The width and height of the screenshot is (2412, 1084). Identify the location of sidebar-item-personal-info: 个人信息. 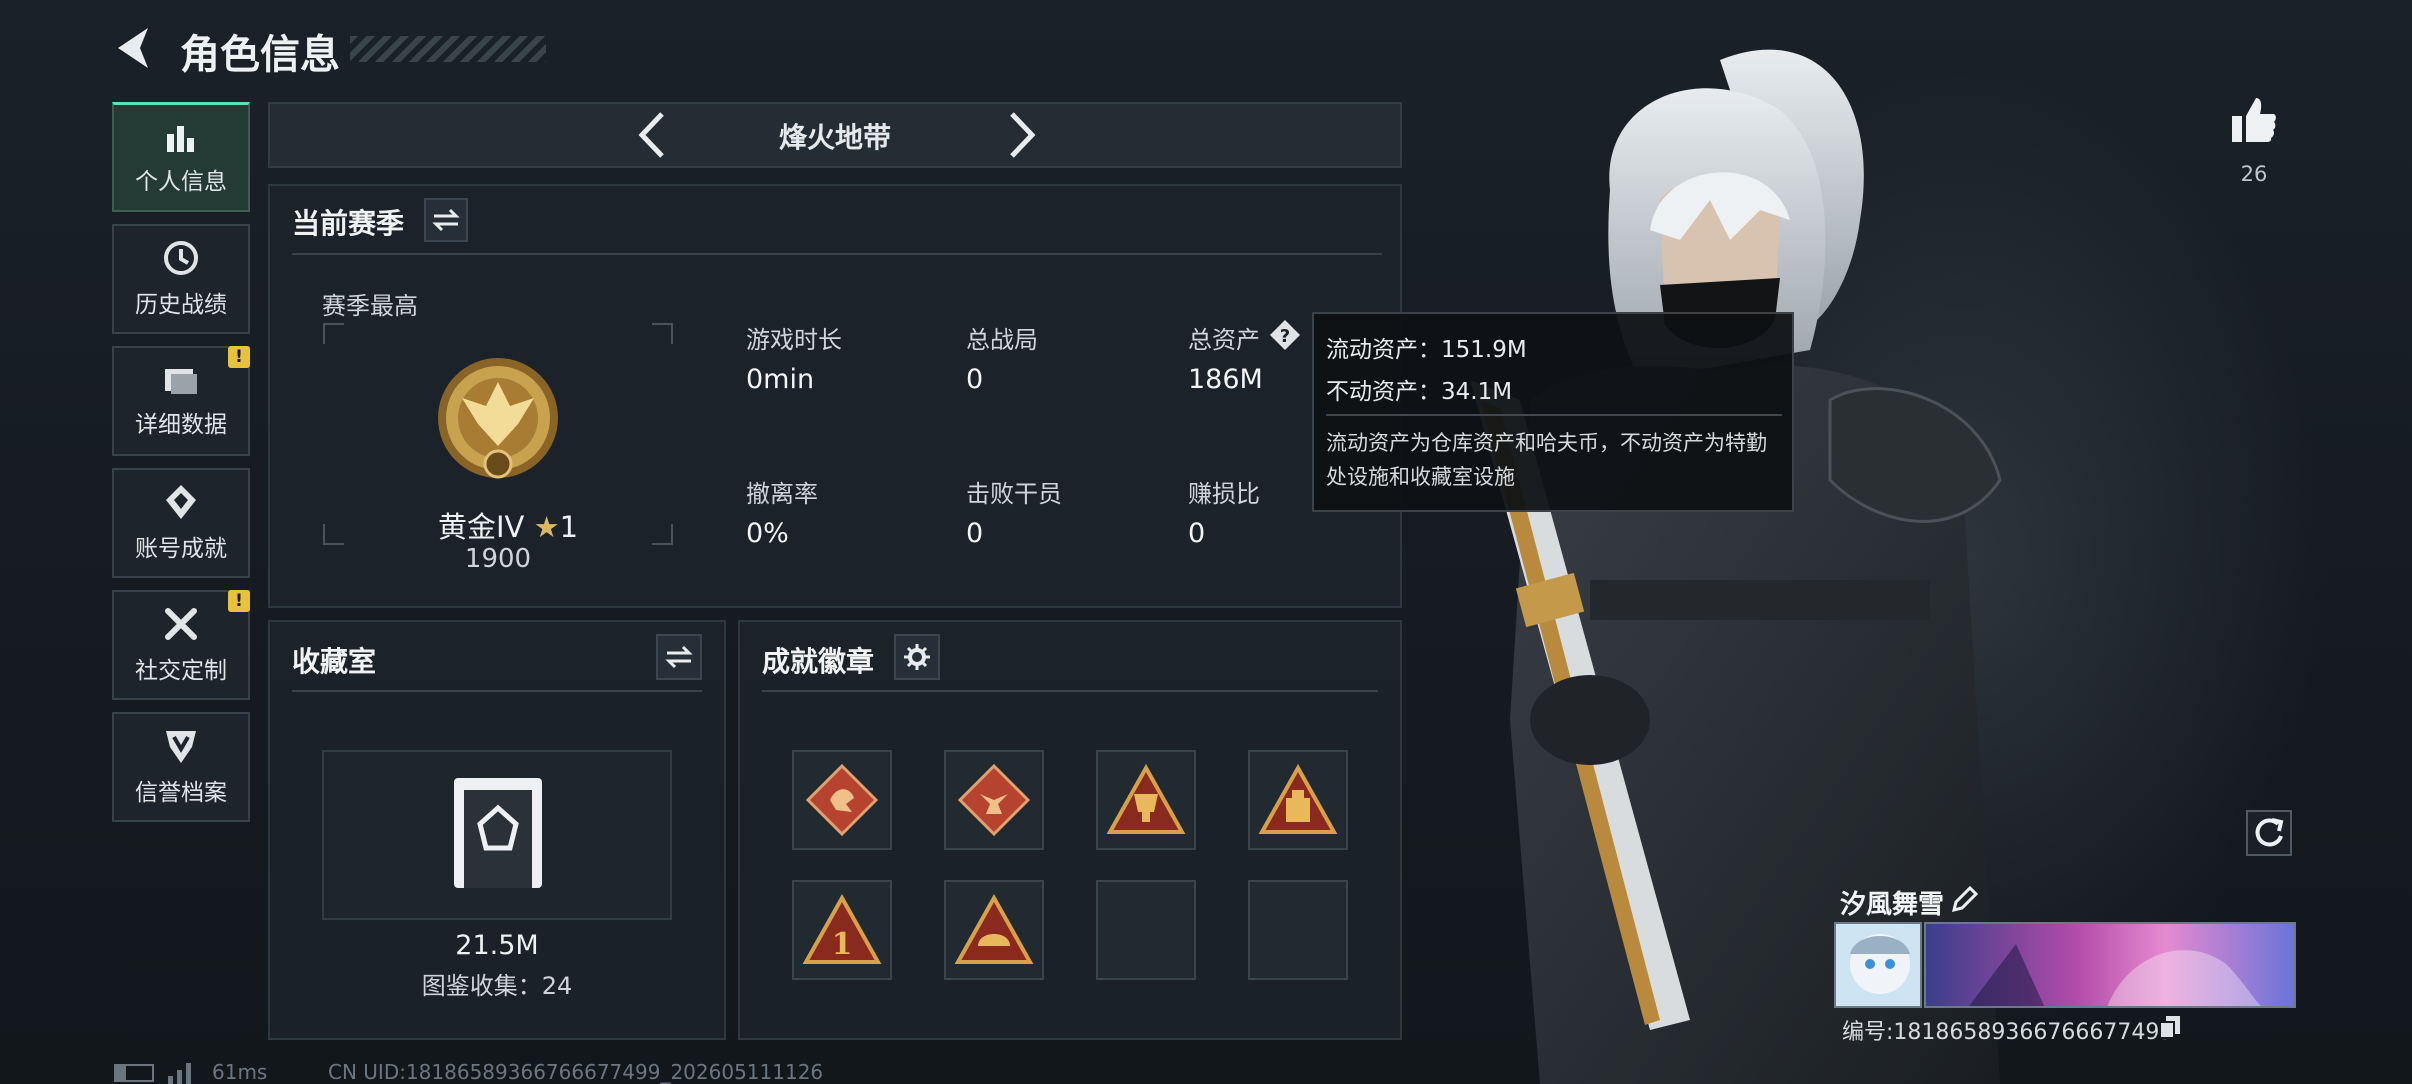
(181, 157).